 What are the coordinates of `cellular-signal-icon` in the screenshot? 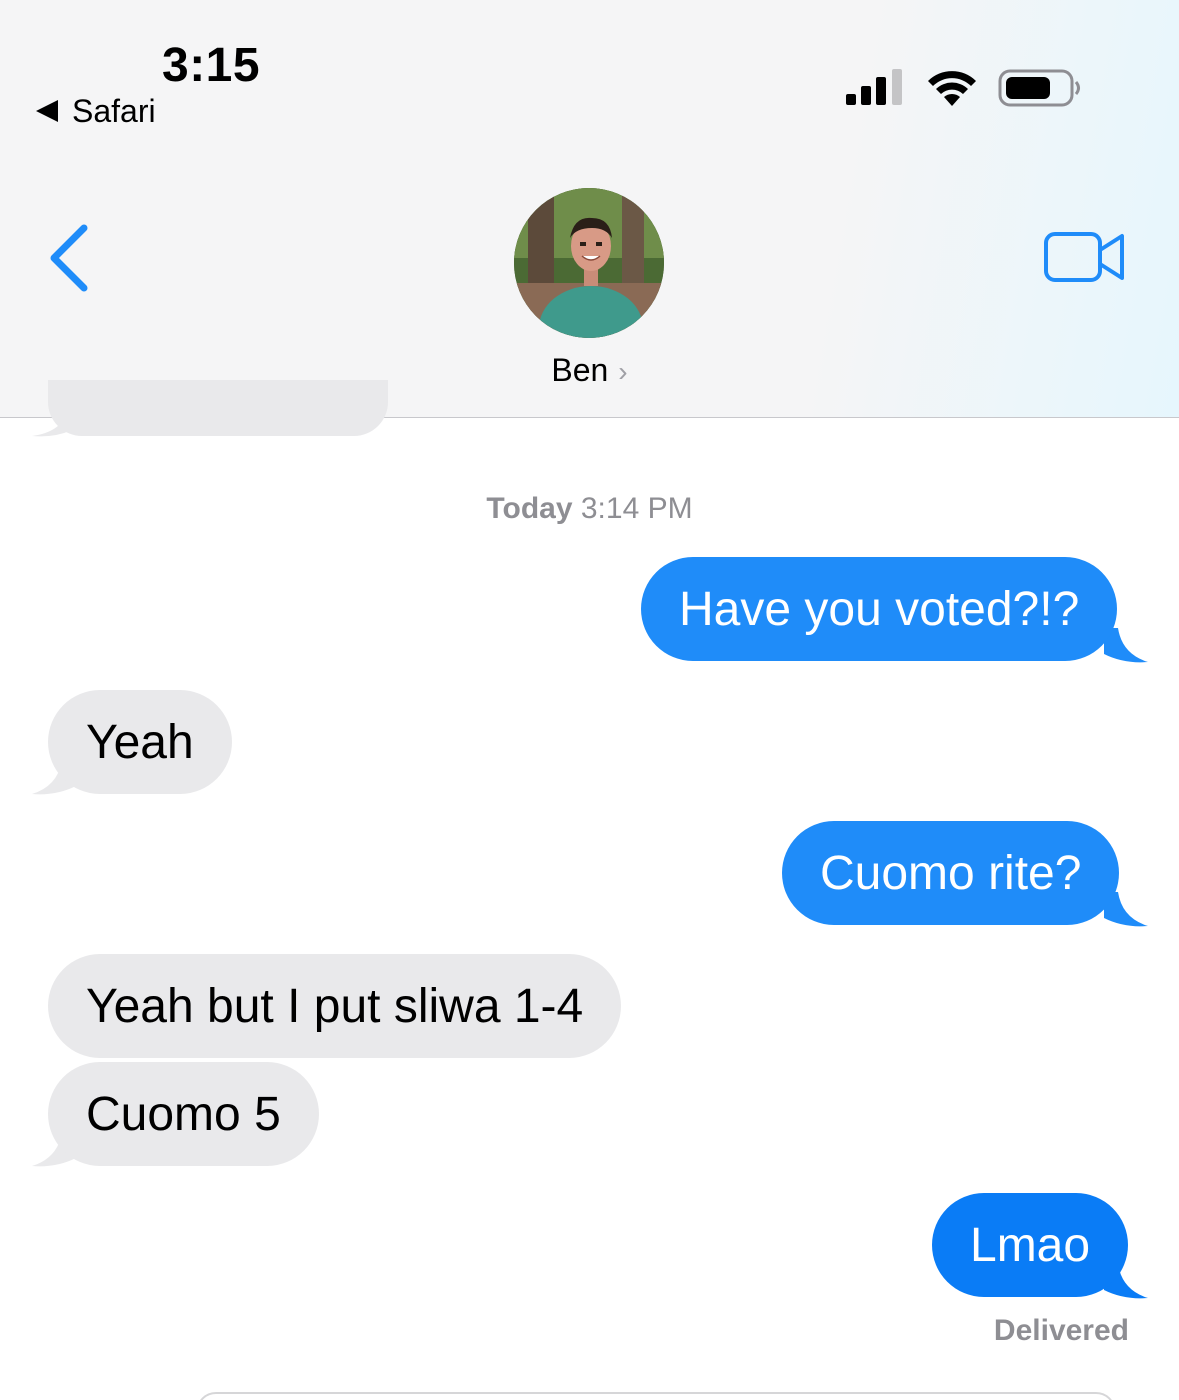 It's located at (874, 87).